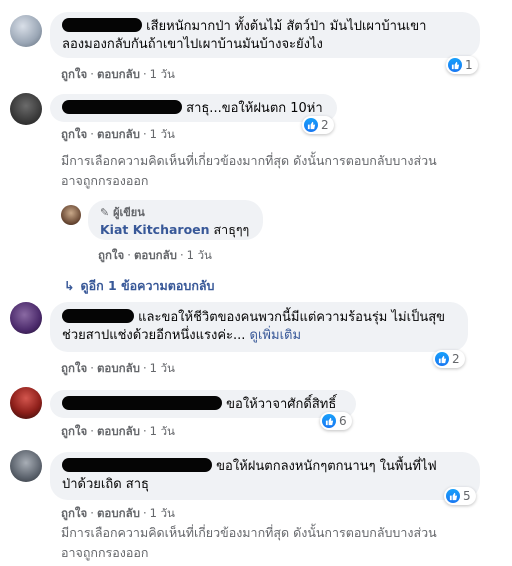 Image resolution: width=512 pixels, height=566 pixels. Describe the element at coordinates (105, 484) in the screenshot. I see `comment-text-line2: ป่าด้วยเถิด สาธุ` at that location.